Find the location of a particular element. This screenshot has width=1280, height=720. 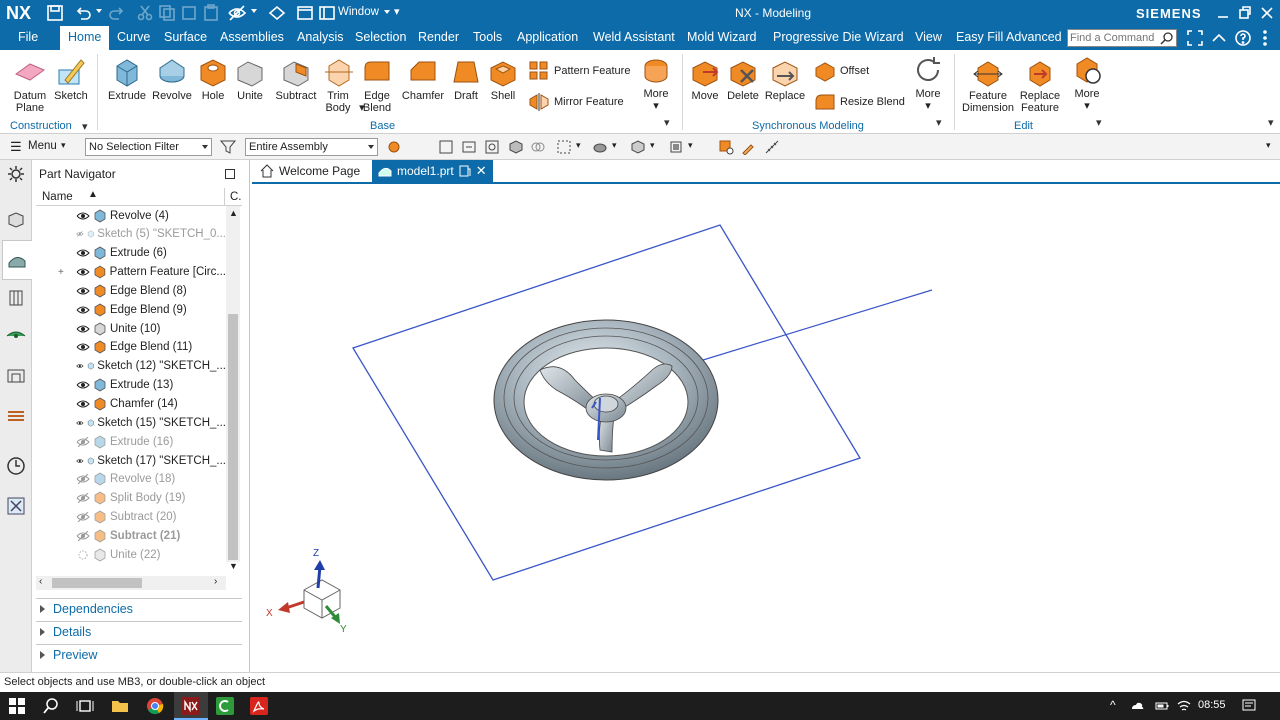

switch-window-icon is located at coordinates (305, 13).